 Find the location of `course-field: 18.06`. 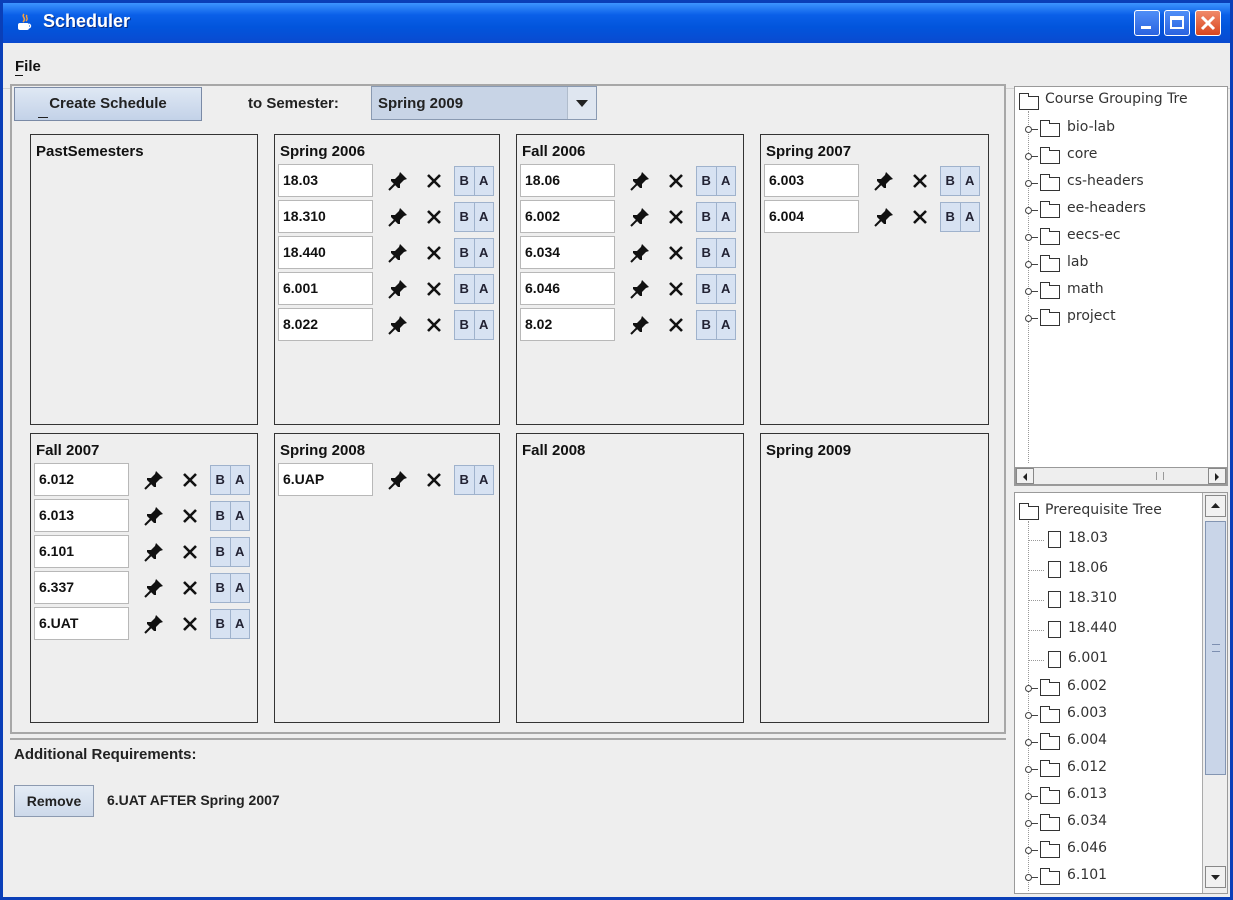

course-field: 18.06 is located at coordinates (567, 180).